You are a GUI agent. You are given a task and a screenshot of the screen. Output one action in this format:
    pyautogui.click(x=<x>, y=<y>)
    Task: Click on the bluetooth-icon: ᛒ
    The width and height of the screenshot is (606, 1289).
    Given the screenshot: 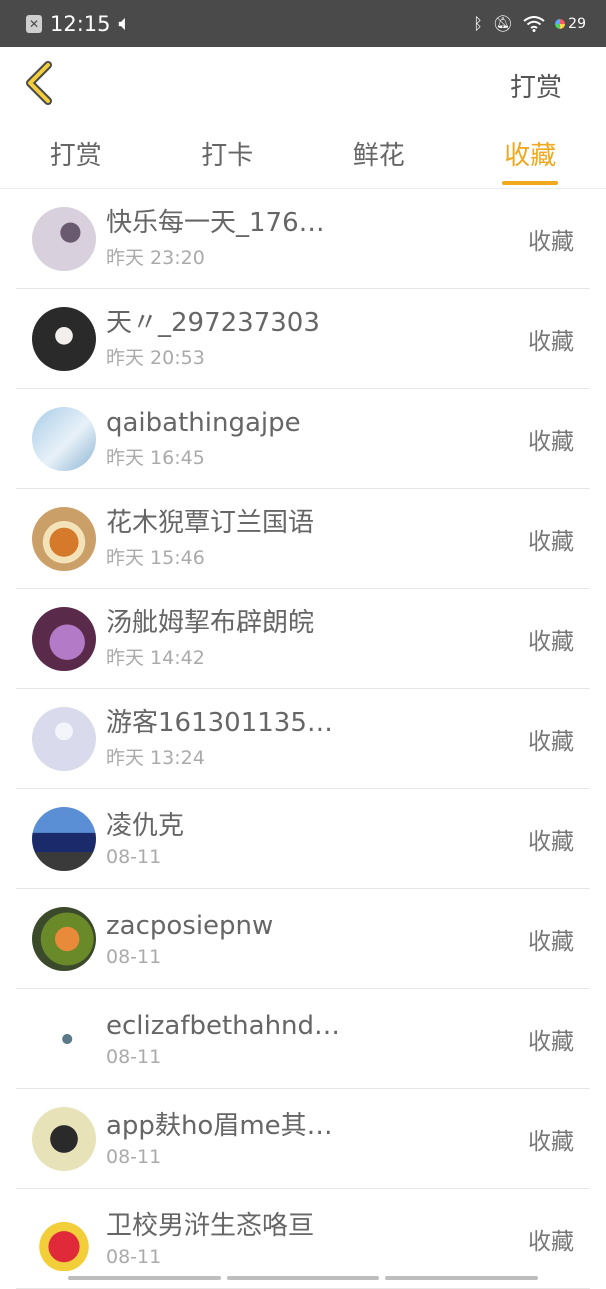 What is the action you would take?
    pyautogui.click(x=478, y=23)
    